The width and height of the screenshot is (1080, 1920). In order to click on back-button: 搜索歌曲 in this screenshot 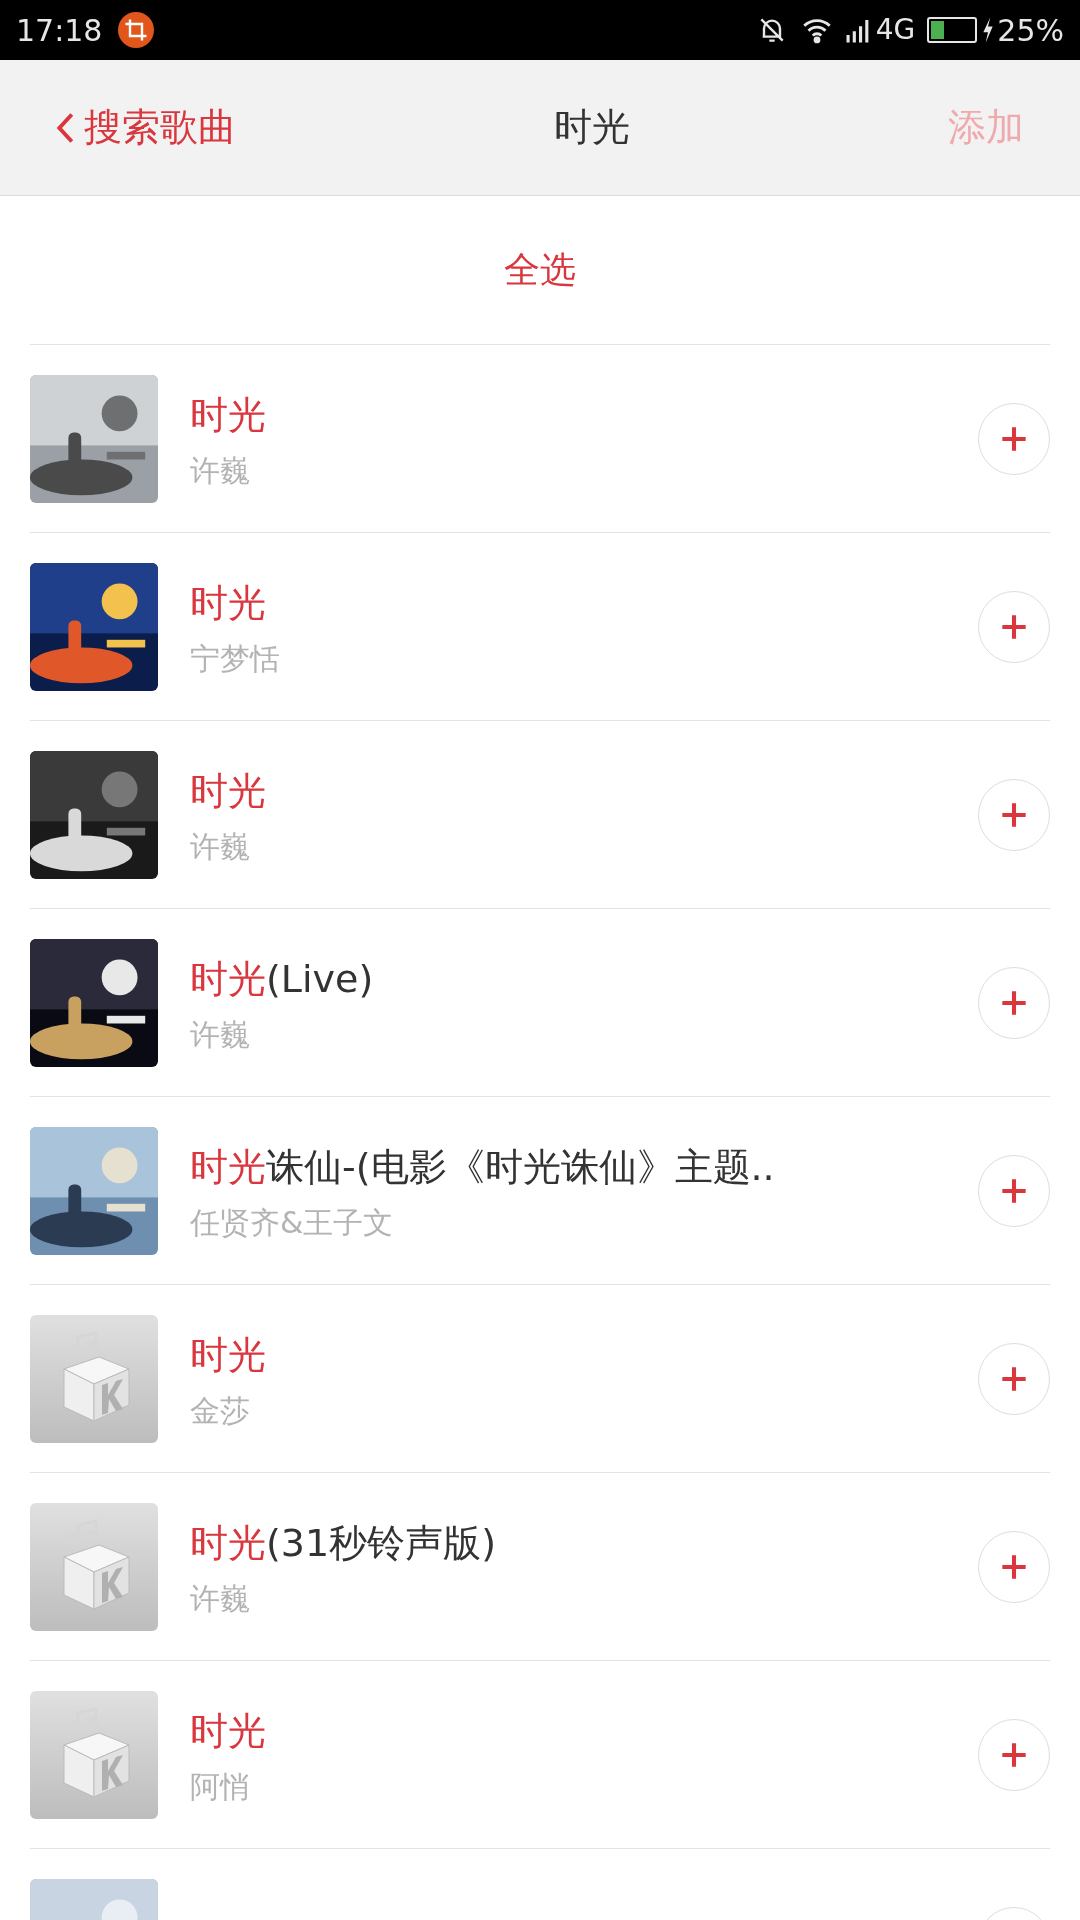, I will do `click(146, 127)`.